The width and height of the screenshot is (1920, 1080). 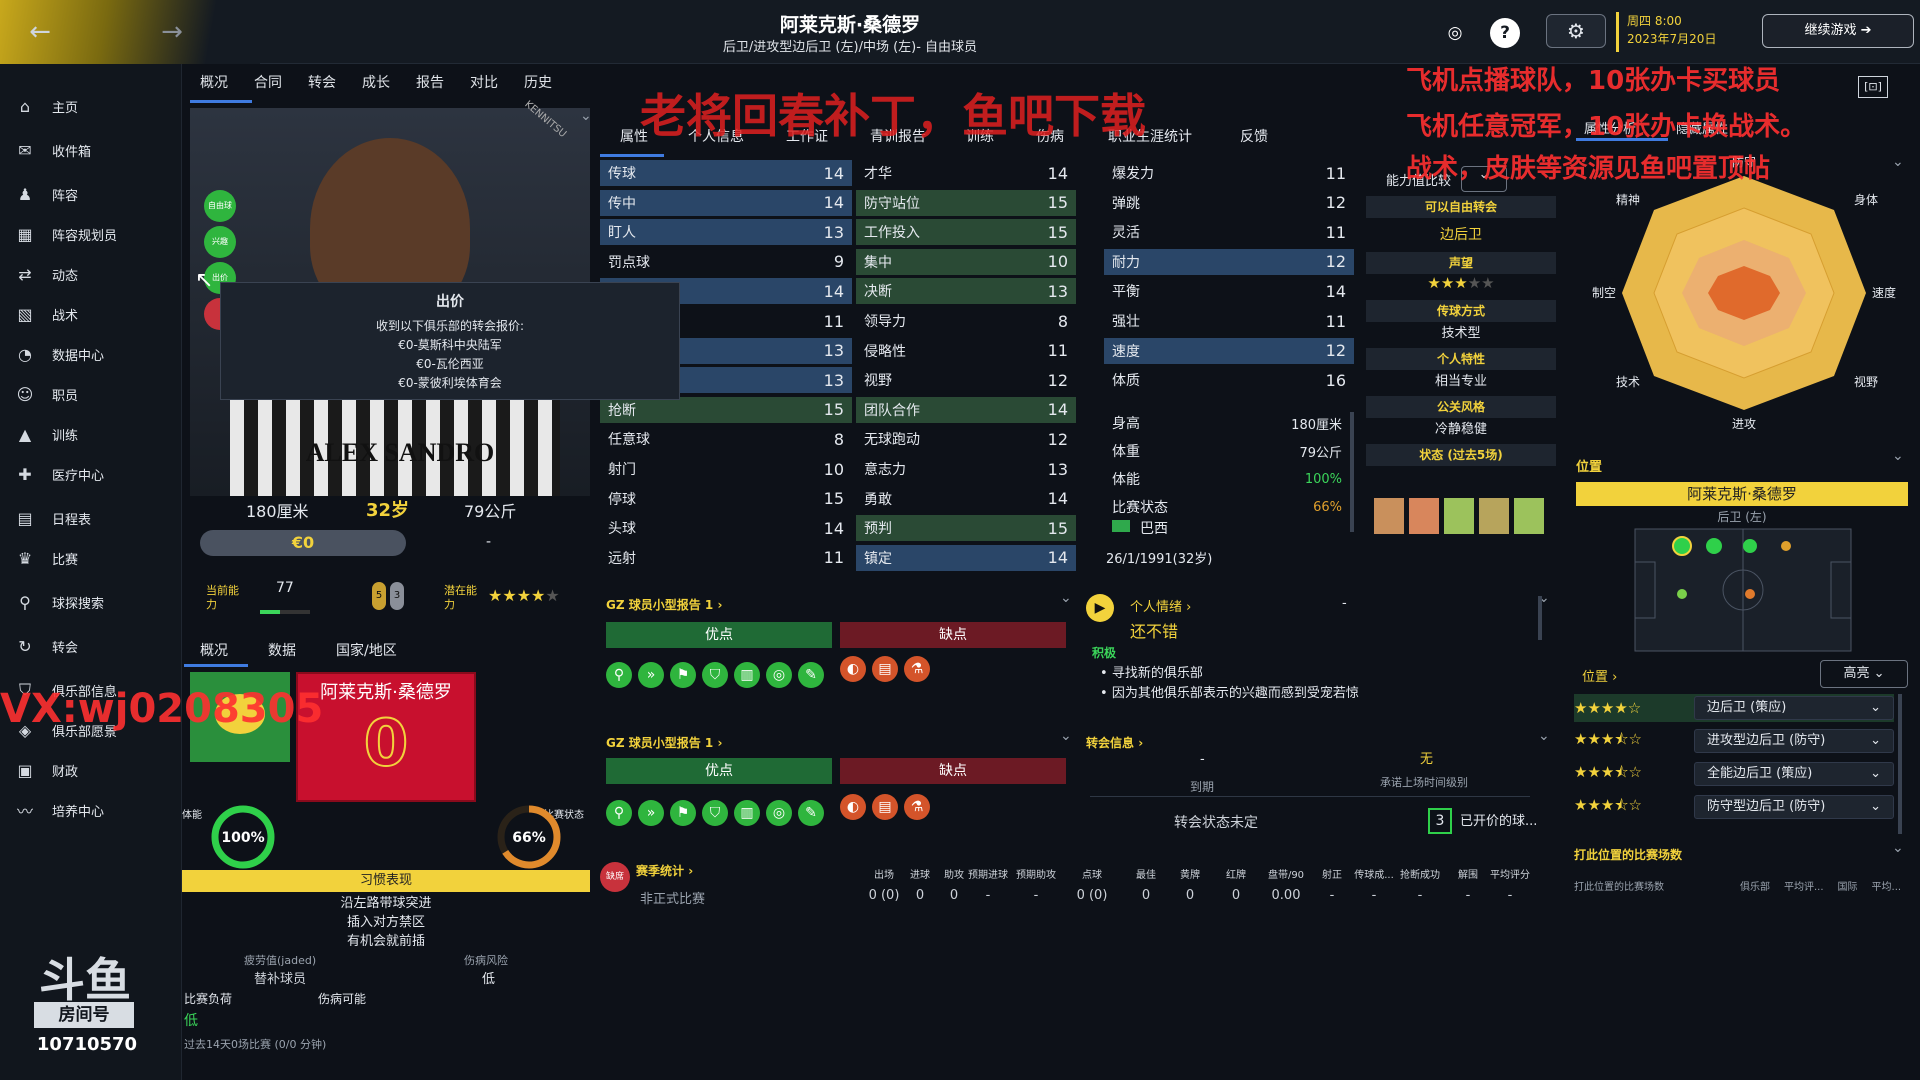 What do you see at coordinates (966, 409) in the screenshot?
I see `attribute-row: 团队合作 14` at bounding box center [966, 409].